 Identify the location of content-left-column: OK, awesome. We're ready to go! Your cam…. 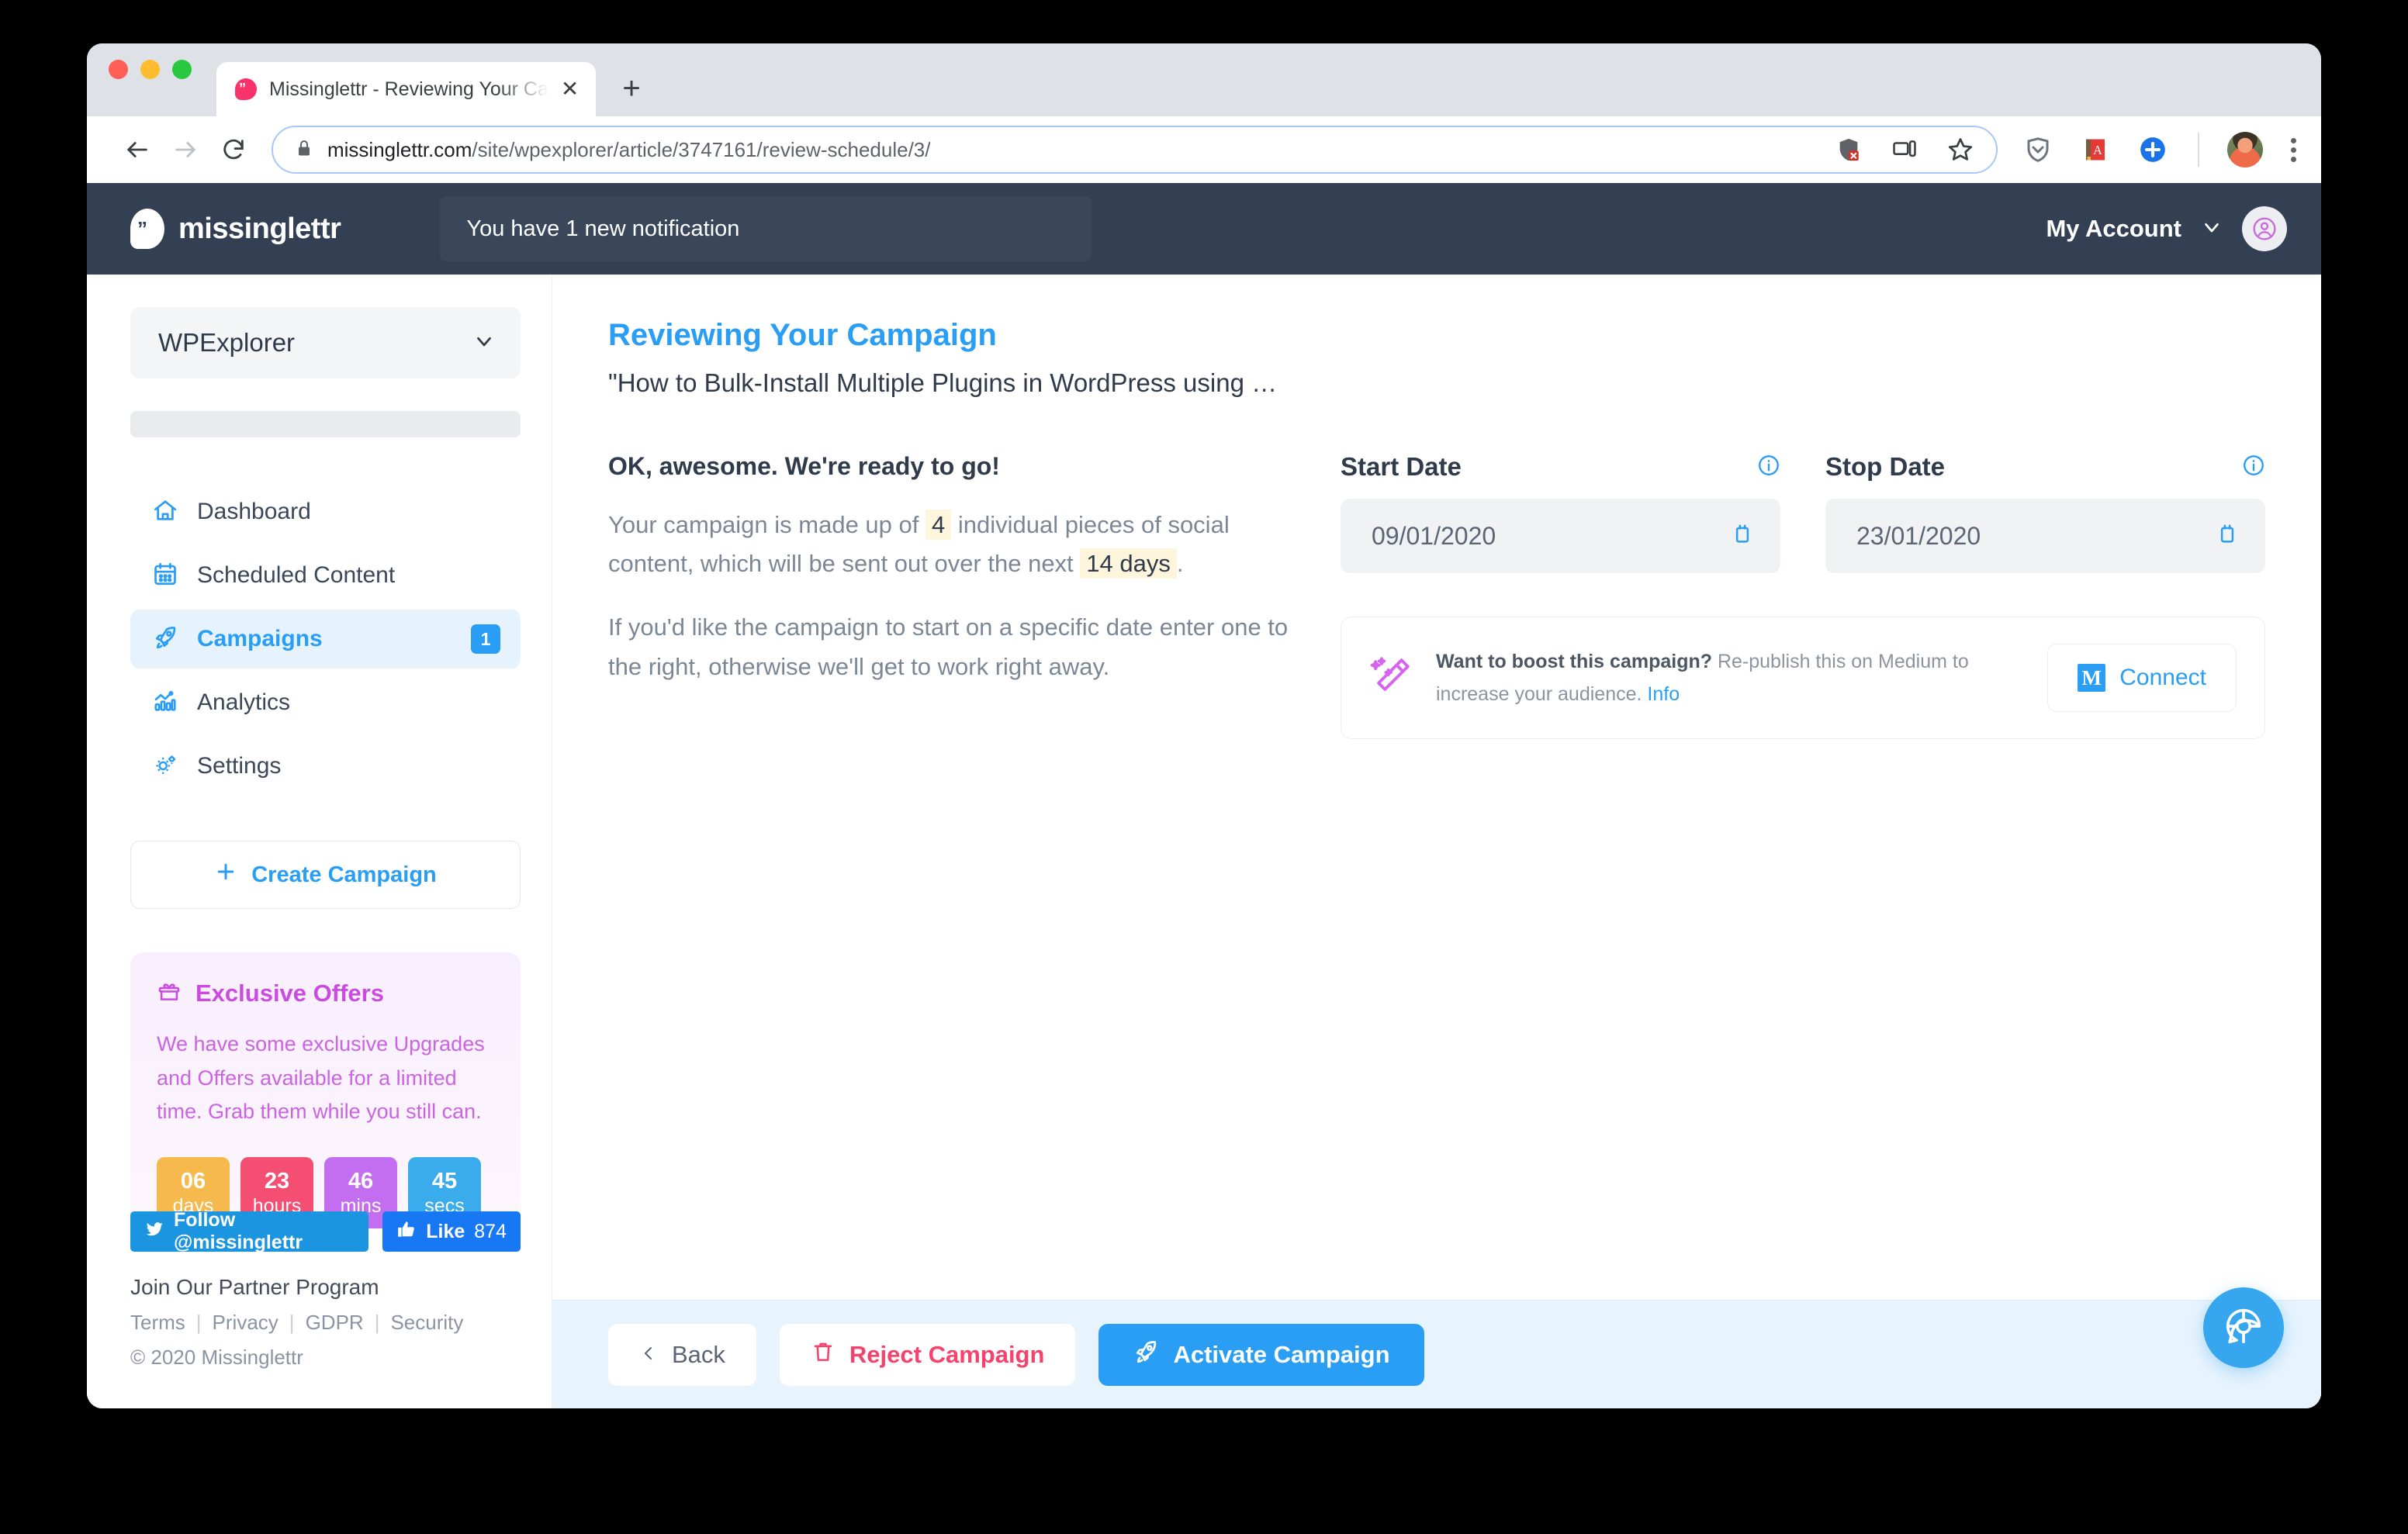
(949, 595).